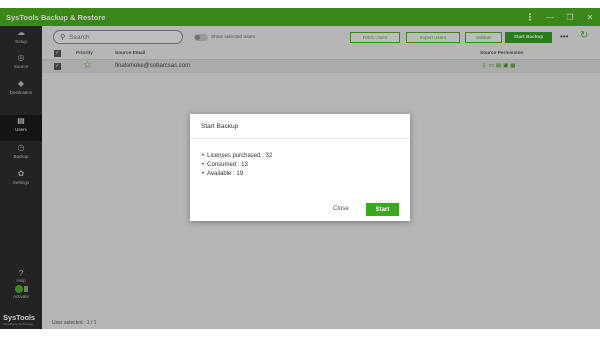 This screenshot has width=600, height=337. What do you see at coordinates (237, 156) in the screenshot?
I see `licenses-purchased: Licenses purchased : 32` at bounding box center [237, 156].